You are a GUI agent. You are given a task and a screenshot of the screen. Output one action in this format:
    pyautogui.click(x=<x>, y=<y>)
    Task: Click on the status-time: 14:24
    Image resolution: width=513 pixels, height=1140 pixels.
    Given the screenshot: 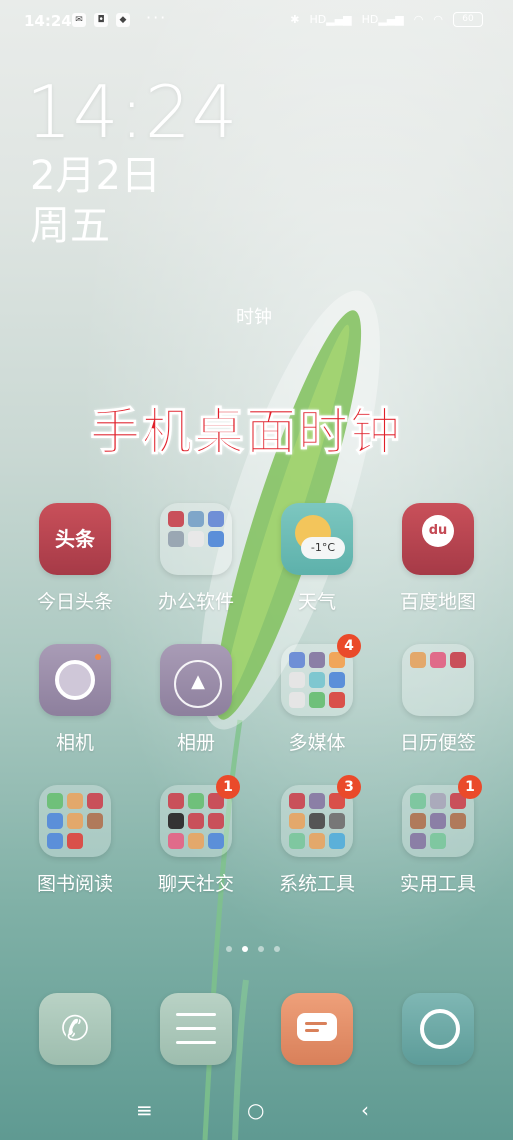 What is the action you would take?
    pyautogui.click(x=48, y=21)
    